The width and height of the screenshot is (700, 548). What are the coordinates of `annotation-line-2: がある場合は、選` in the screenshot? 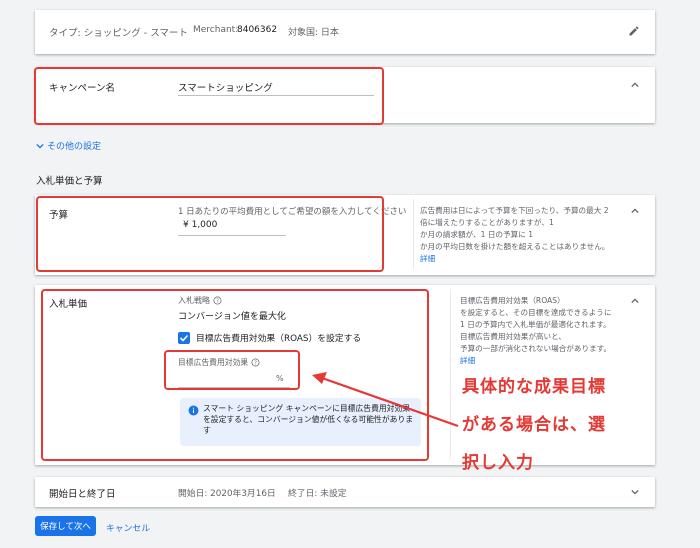 It's located at (534, 425).